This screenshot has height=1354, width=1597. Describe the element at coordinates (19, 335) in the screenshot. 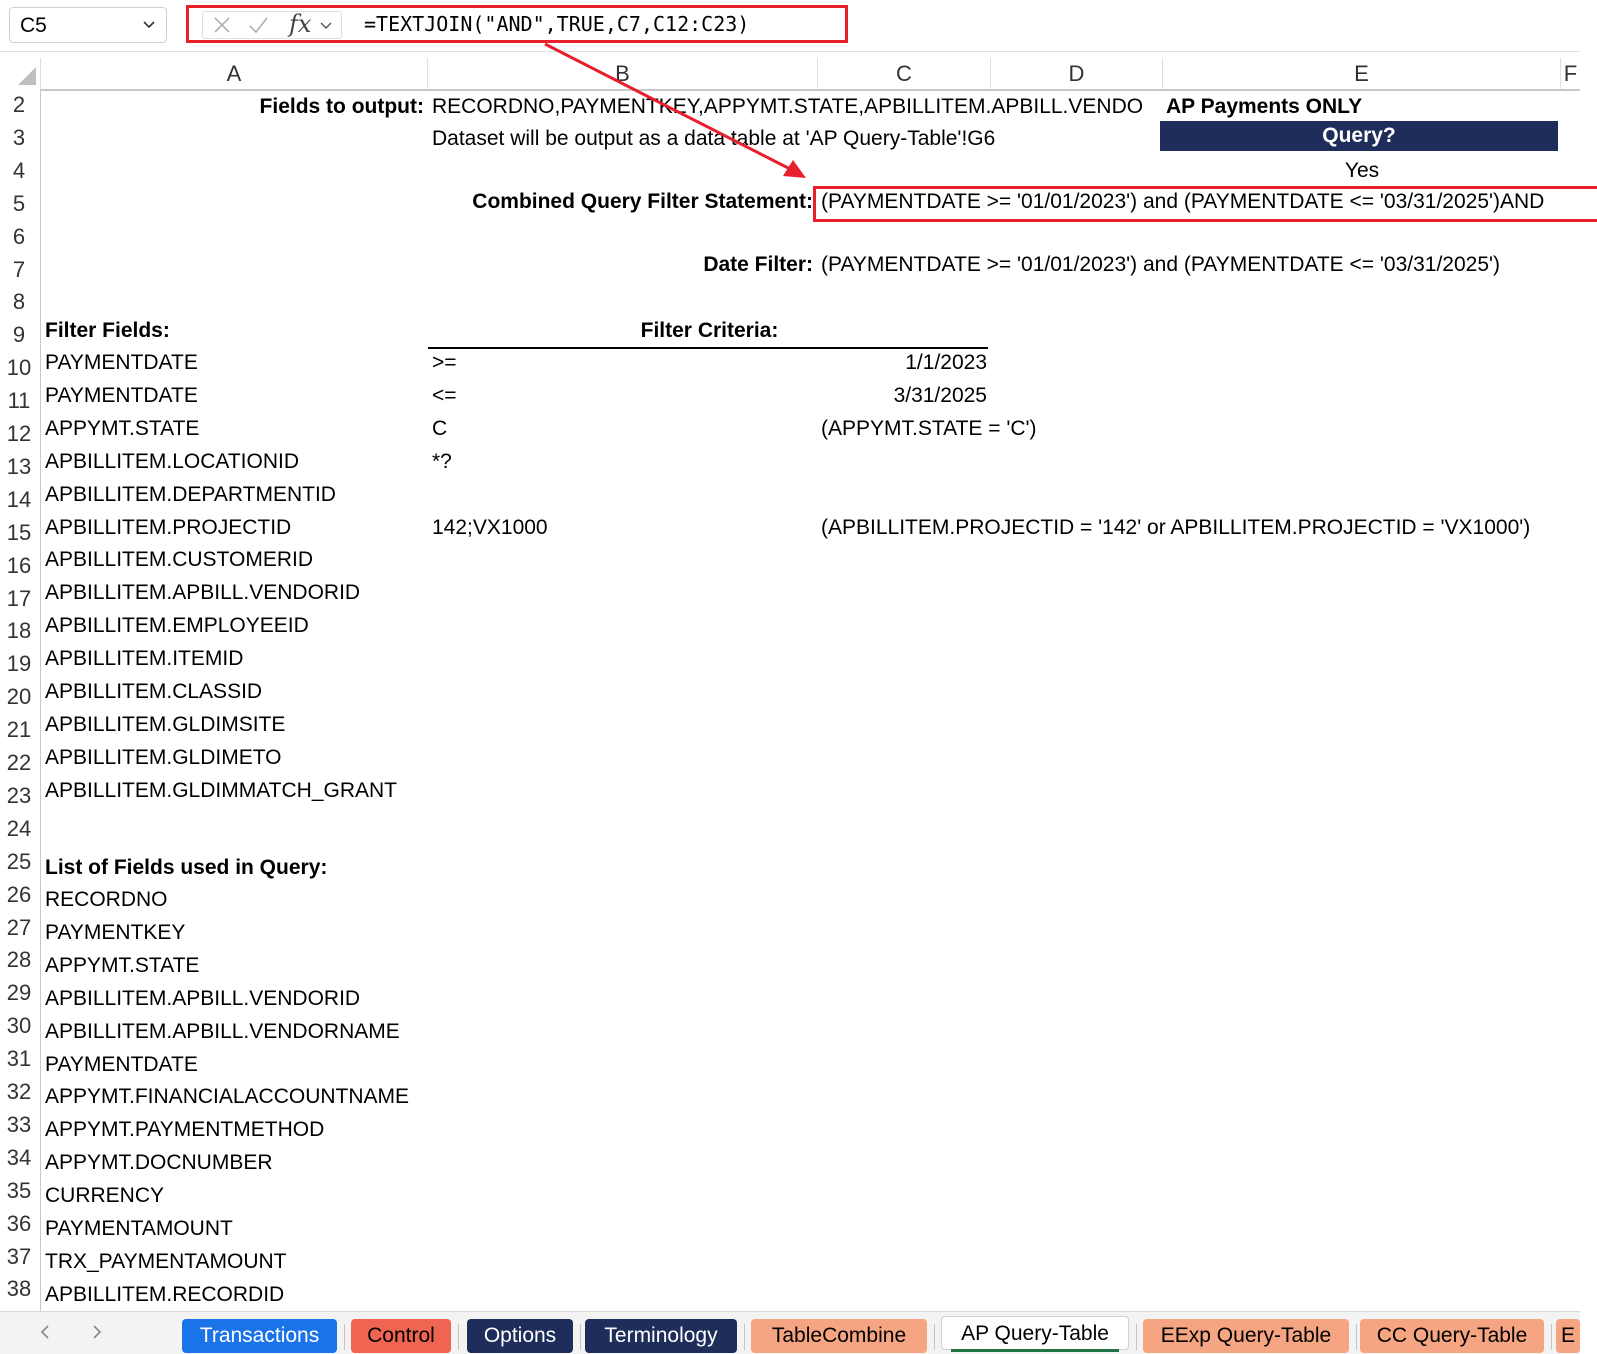

I see `row-header-9: 9` at that location.